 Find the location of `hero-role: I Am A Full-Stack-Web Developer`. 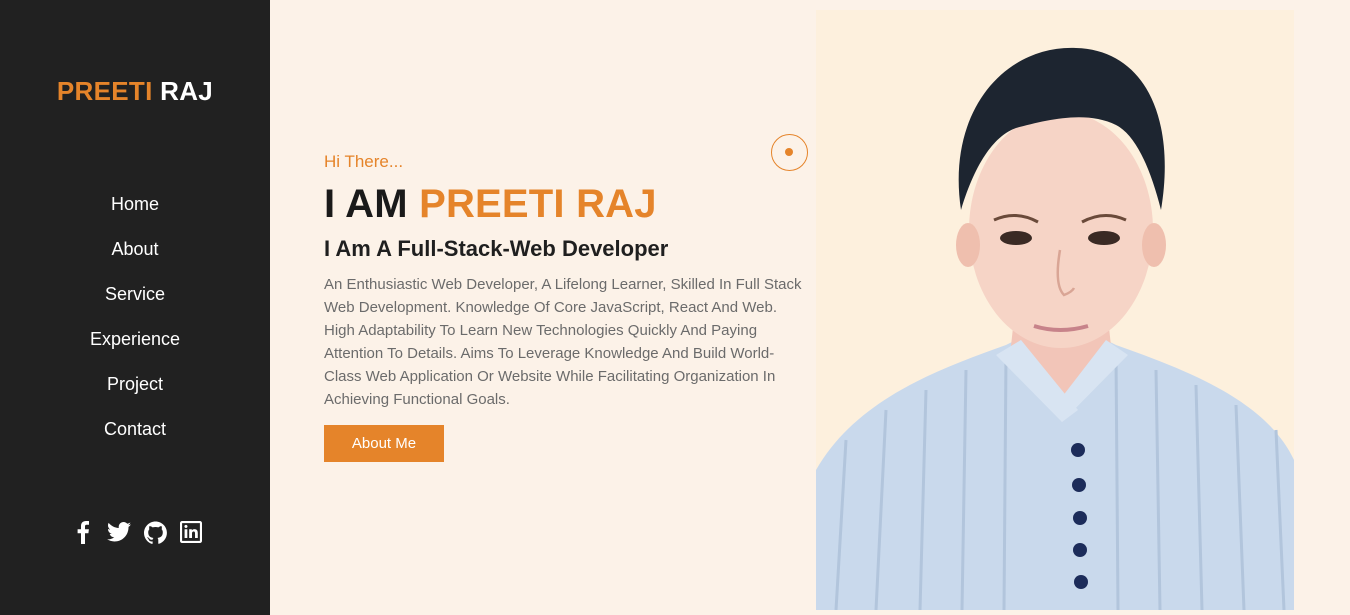

hero-role: I Am A Full-Stack-Web Developer is located at coordinates (496, 248).